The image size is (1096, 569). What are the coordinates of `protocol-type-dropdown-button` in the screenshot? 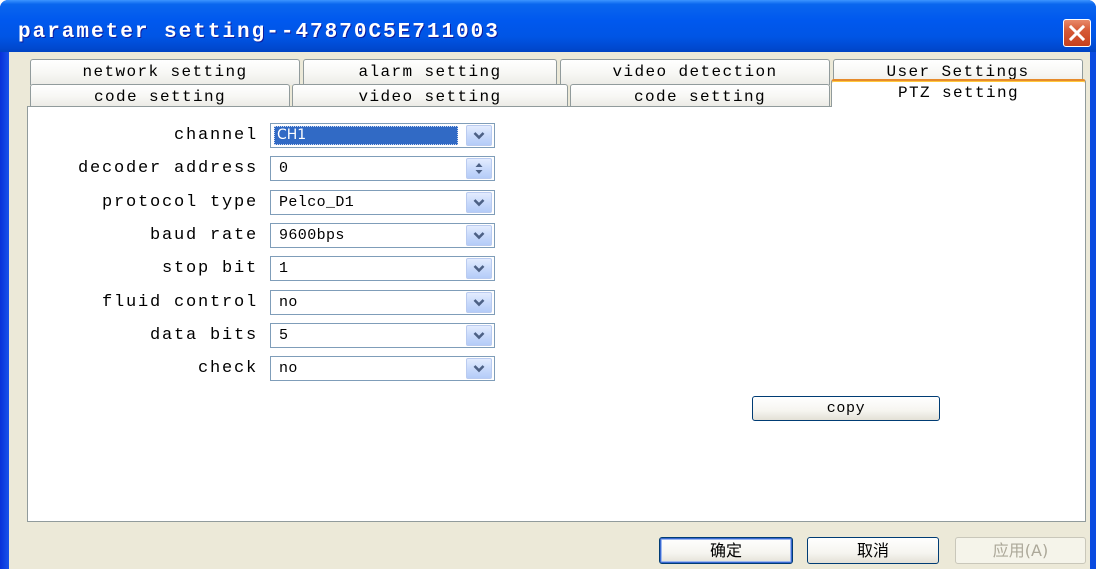 It's located at (479, 202).